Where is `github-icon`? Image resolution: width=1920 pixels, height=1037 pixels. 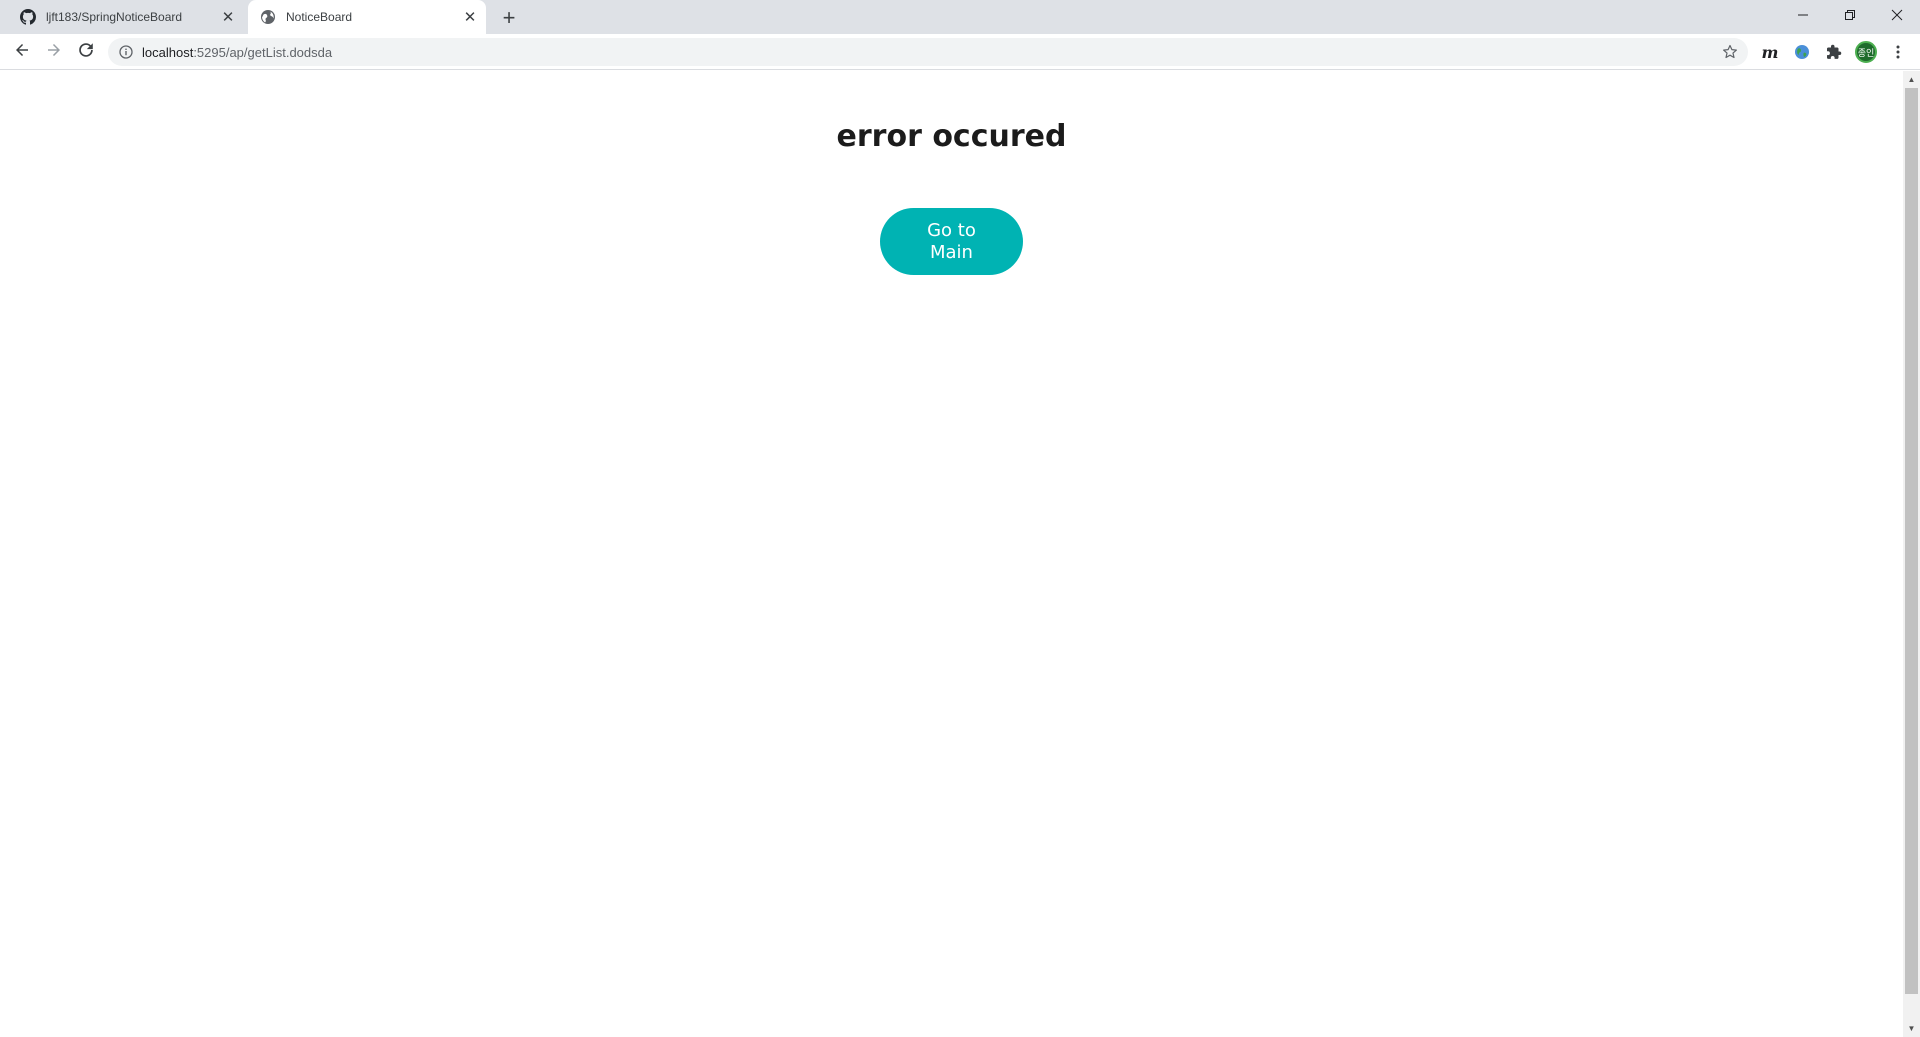
github-icon is located at coordinates (28, 17).